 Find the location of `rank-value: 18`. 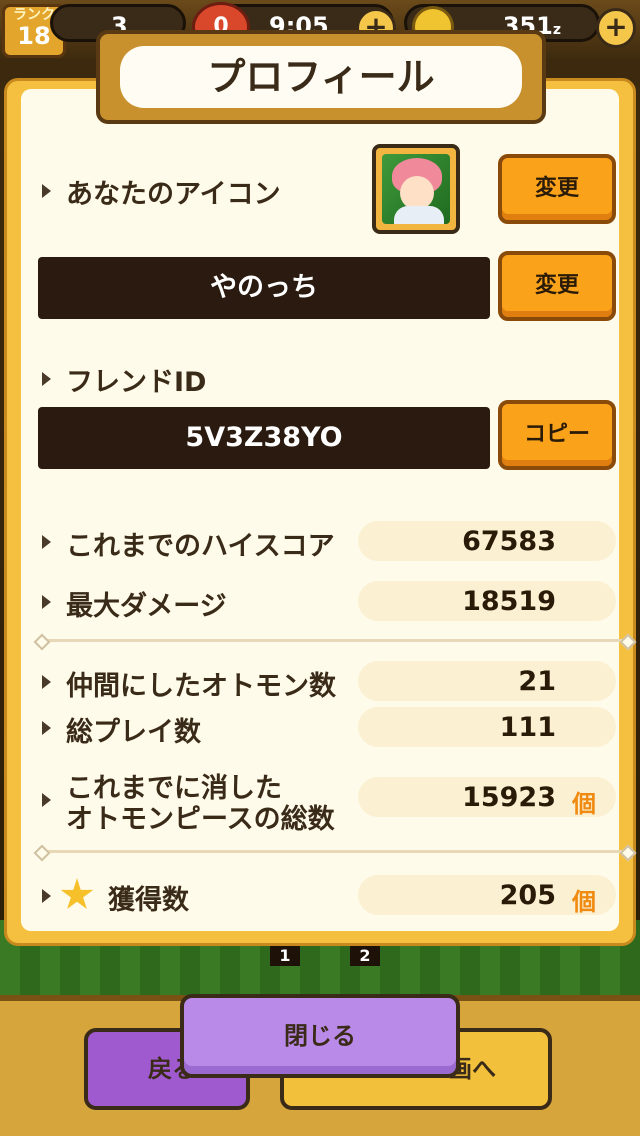

rank-value: 18 is located at coordinates (34, 36).